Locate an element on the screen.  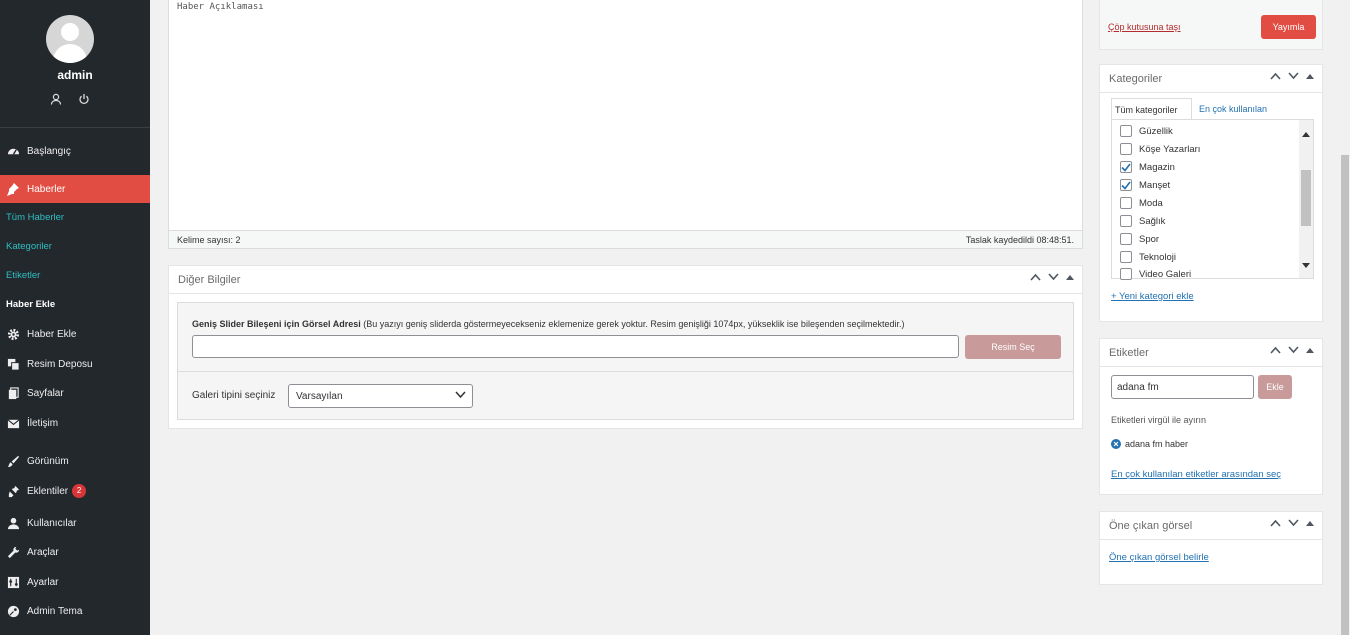
menu-item-baslangic: Başlangıç is located at coordinates (75, 151).